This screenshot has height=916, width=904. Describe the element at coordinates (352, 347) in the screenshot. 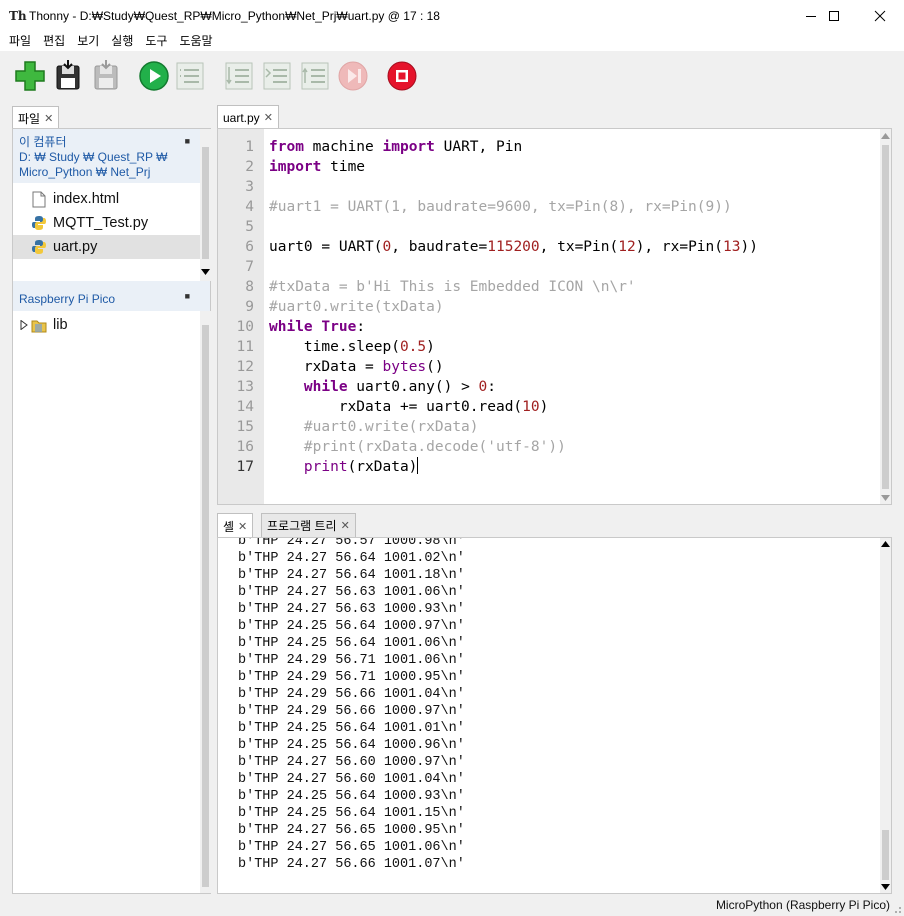

I see `code-line-11: time.sleep(0.5)` at that location.